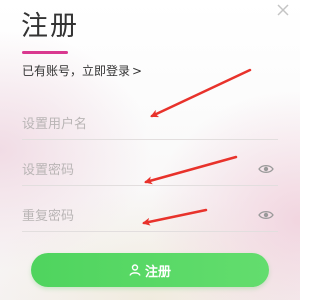  What do you see at coordinates (45, 52) in the screenshot?
I see `title-underline` at bounding box center [45, 52].